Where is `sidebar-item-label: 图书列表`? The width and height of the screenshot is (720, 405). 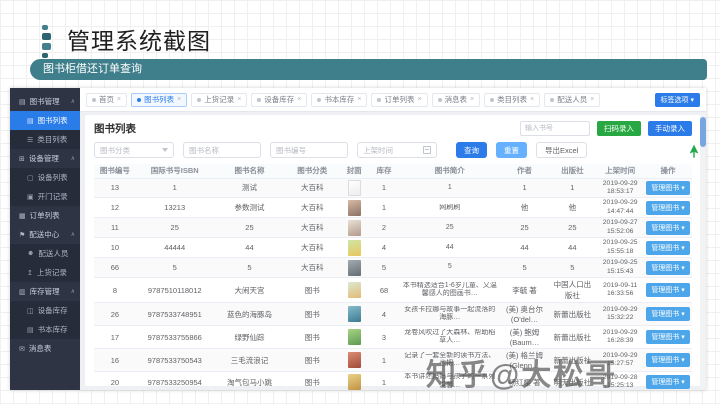 sidebar-item-label: 图书列表 is located at coordinates (52, 120).